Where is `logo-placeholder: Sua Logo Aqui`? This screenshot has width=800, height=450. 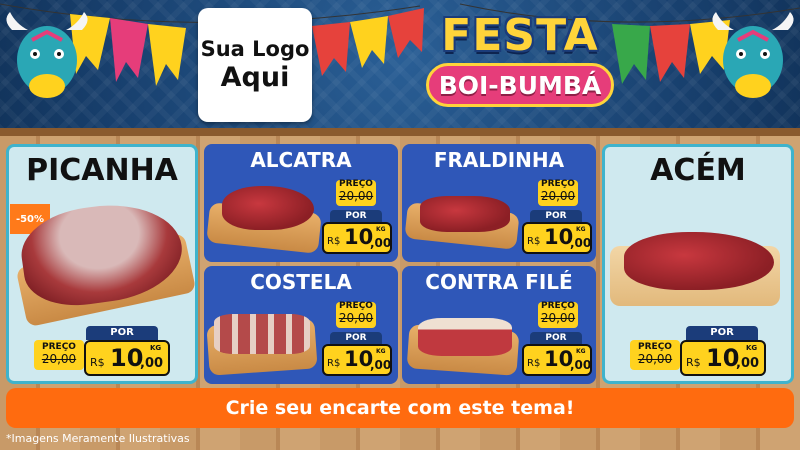
logo-placeholder: Sua Logo Aqui is located at coordinates (255, 65).